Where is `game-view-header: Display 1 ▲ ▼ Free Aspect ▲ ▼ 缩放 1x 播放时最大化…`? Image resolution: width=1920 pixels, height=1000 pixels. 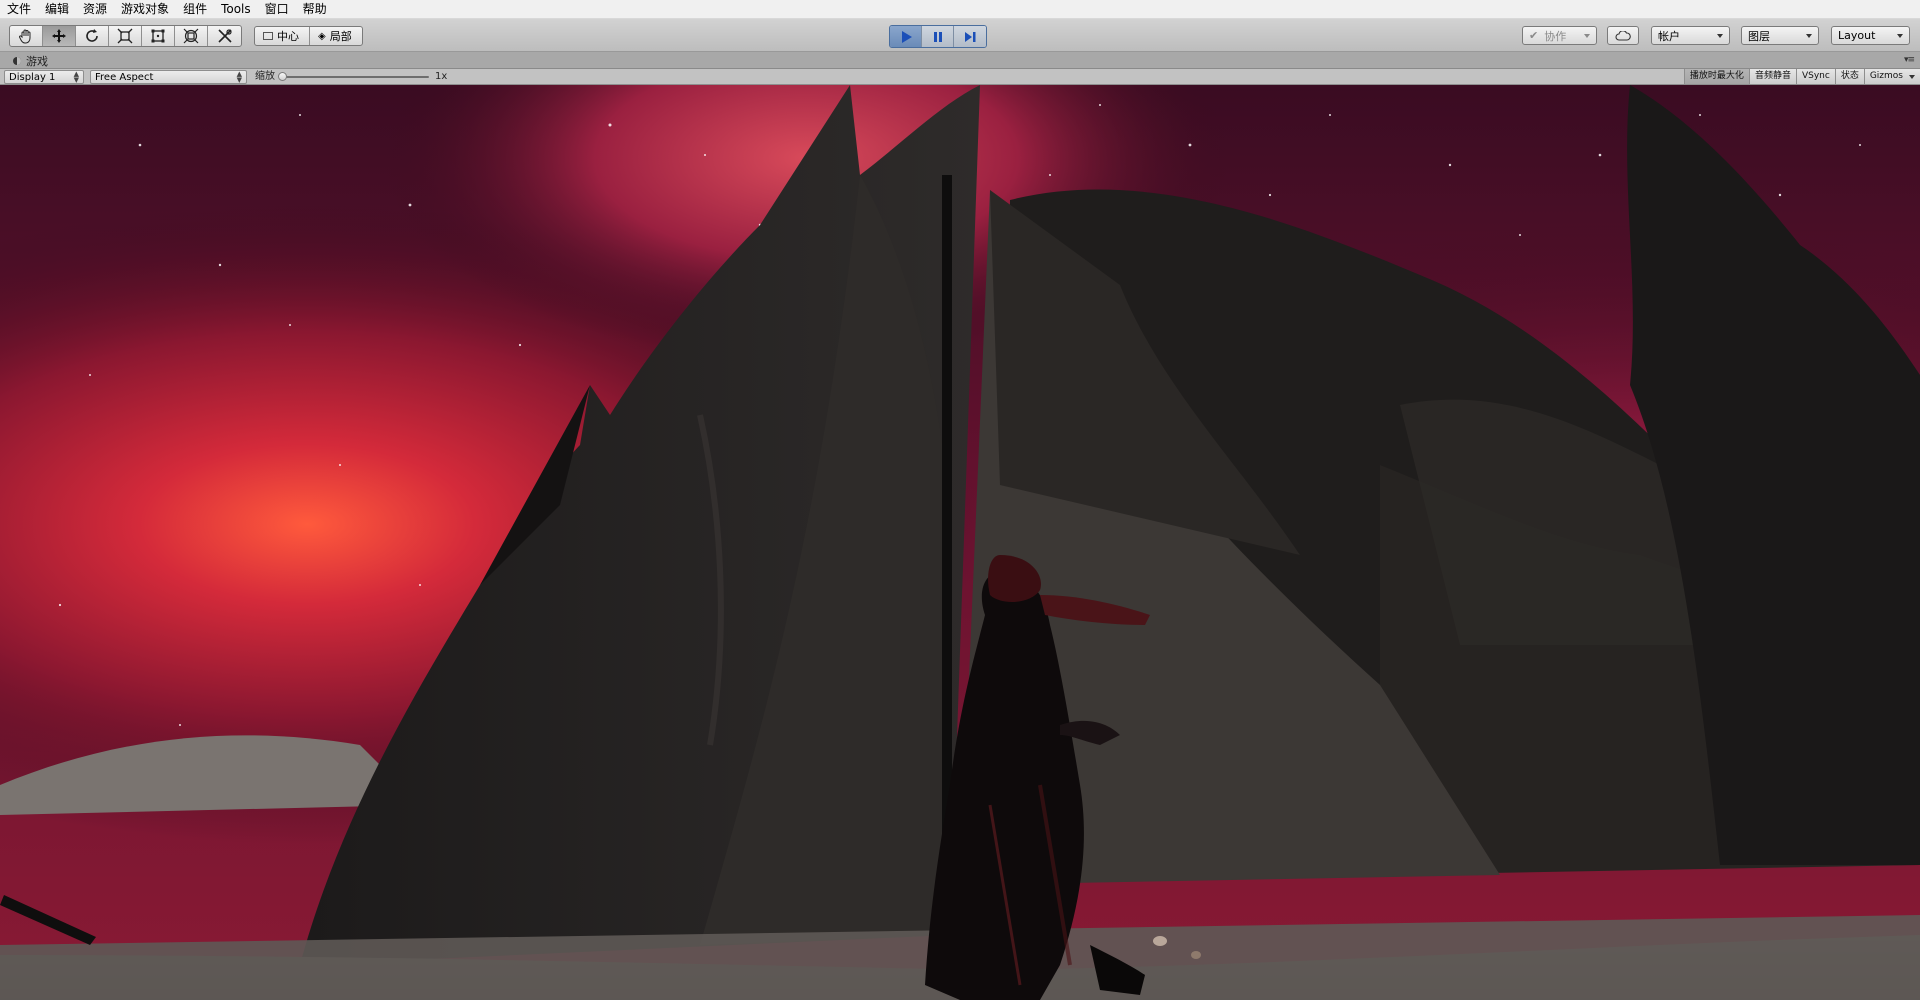
game-view-header: Display 1 ▲ ▼ Free Aspect ▲ ▼ 缩放 1x 播放时最大化… is located at coordinates (960, 77).